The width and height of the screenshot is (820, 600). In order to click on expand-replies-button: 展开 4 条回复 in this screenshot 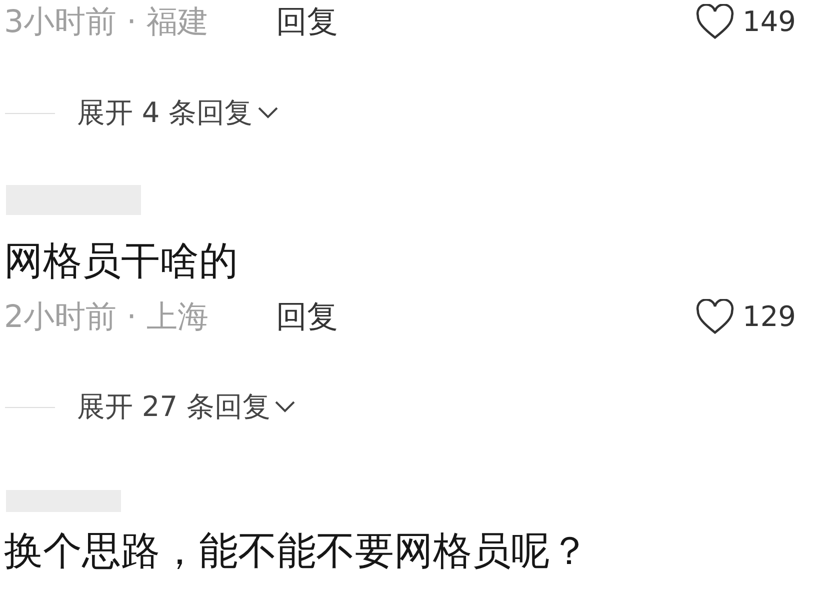, I will do `click(178, 113)`.